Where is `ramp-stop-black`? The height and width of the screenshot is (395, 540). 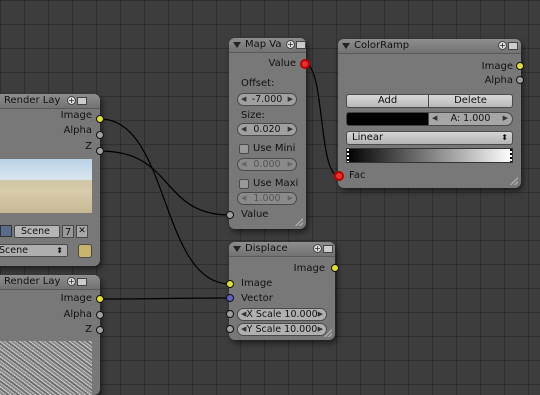 ramp-stop-black is located at coordinates (348, 155).